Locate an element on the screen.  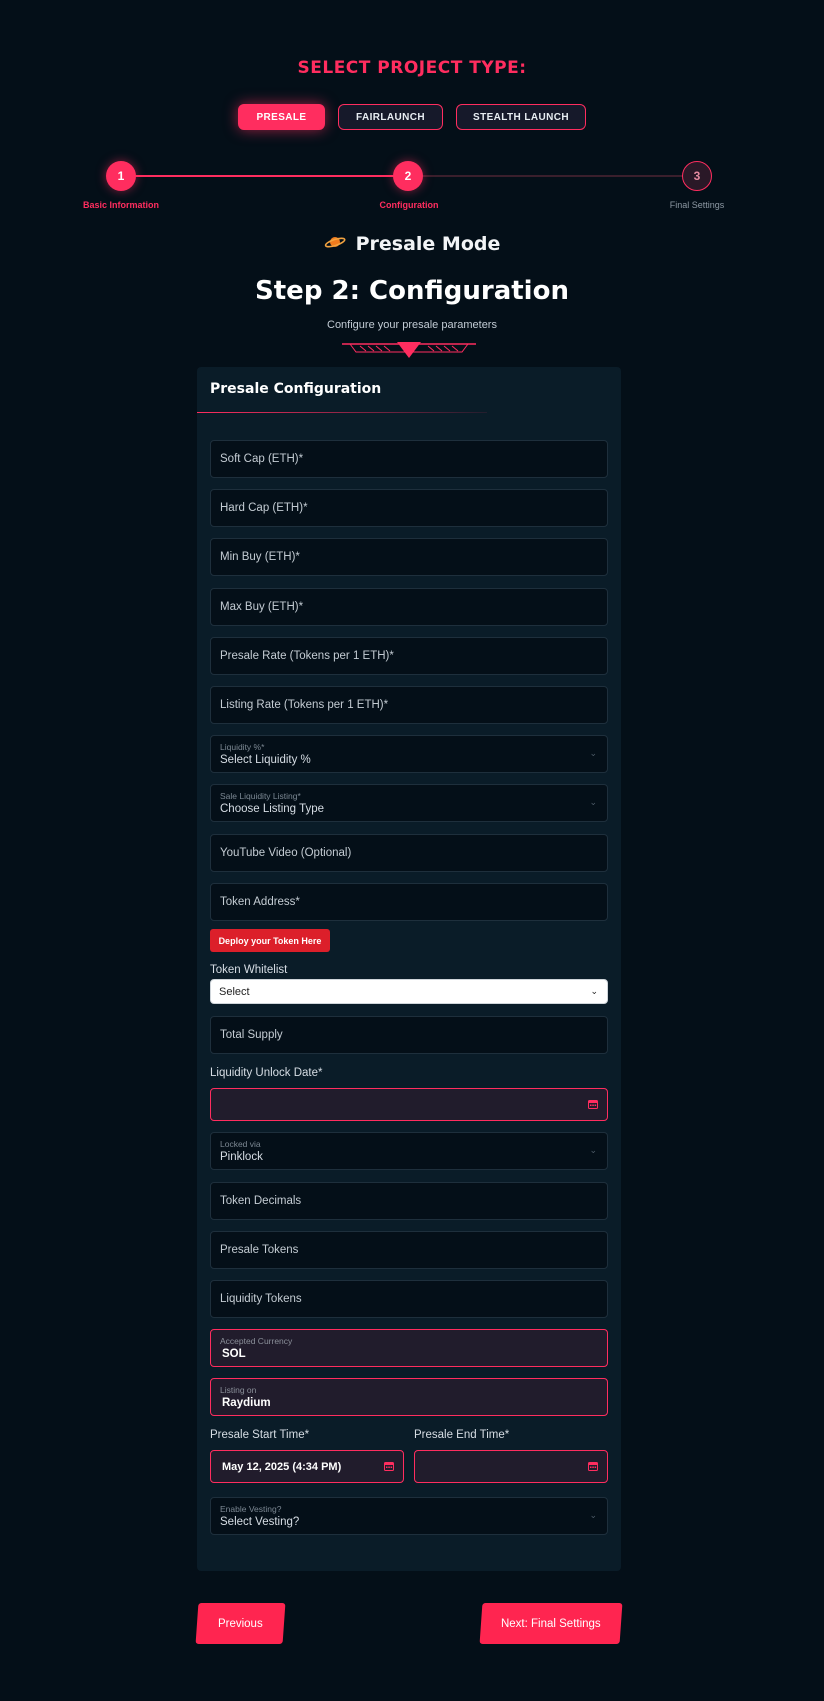
youtube-placeholder: YouTube Video (Optional) is located at coordinates (286, 853).